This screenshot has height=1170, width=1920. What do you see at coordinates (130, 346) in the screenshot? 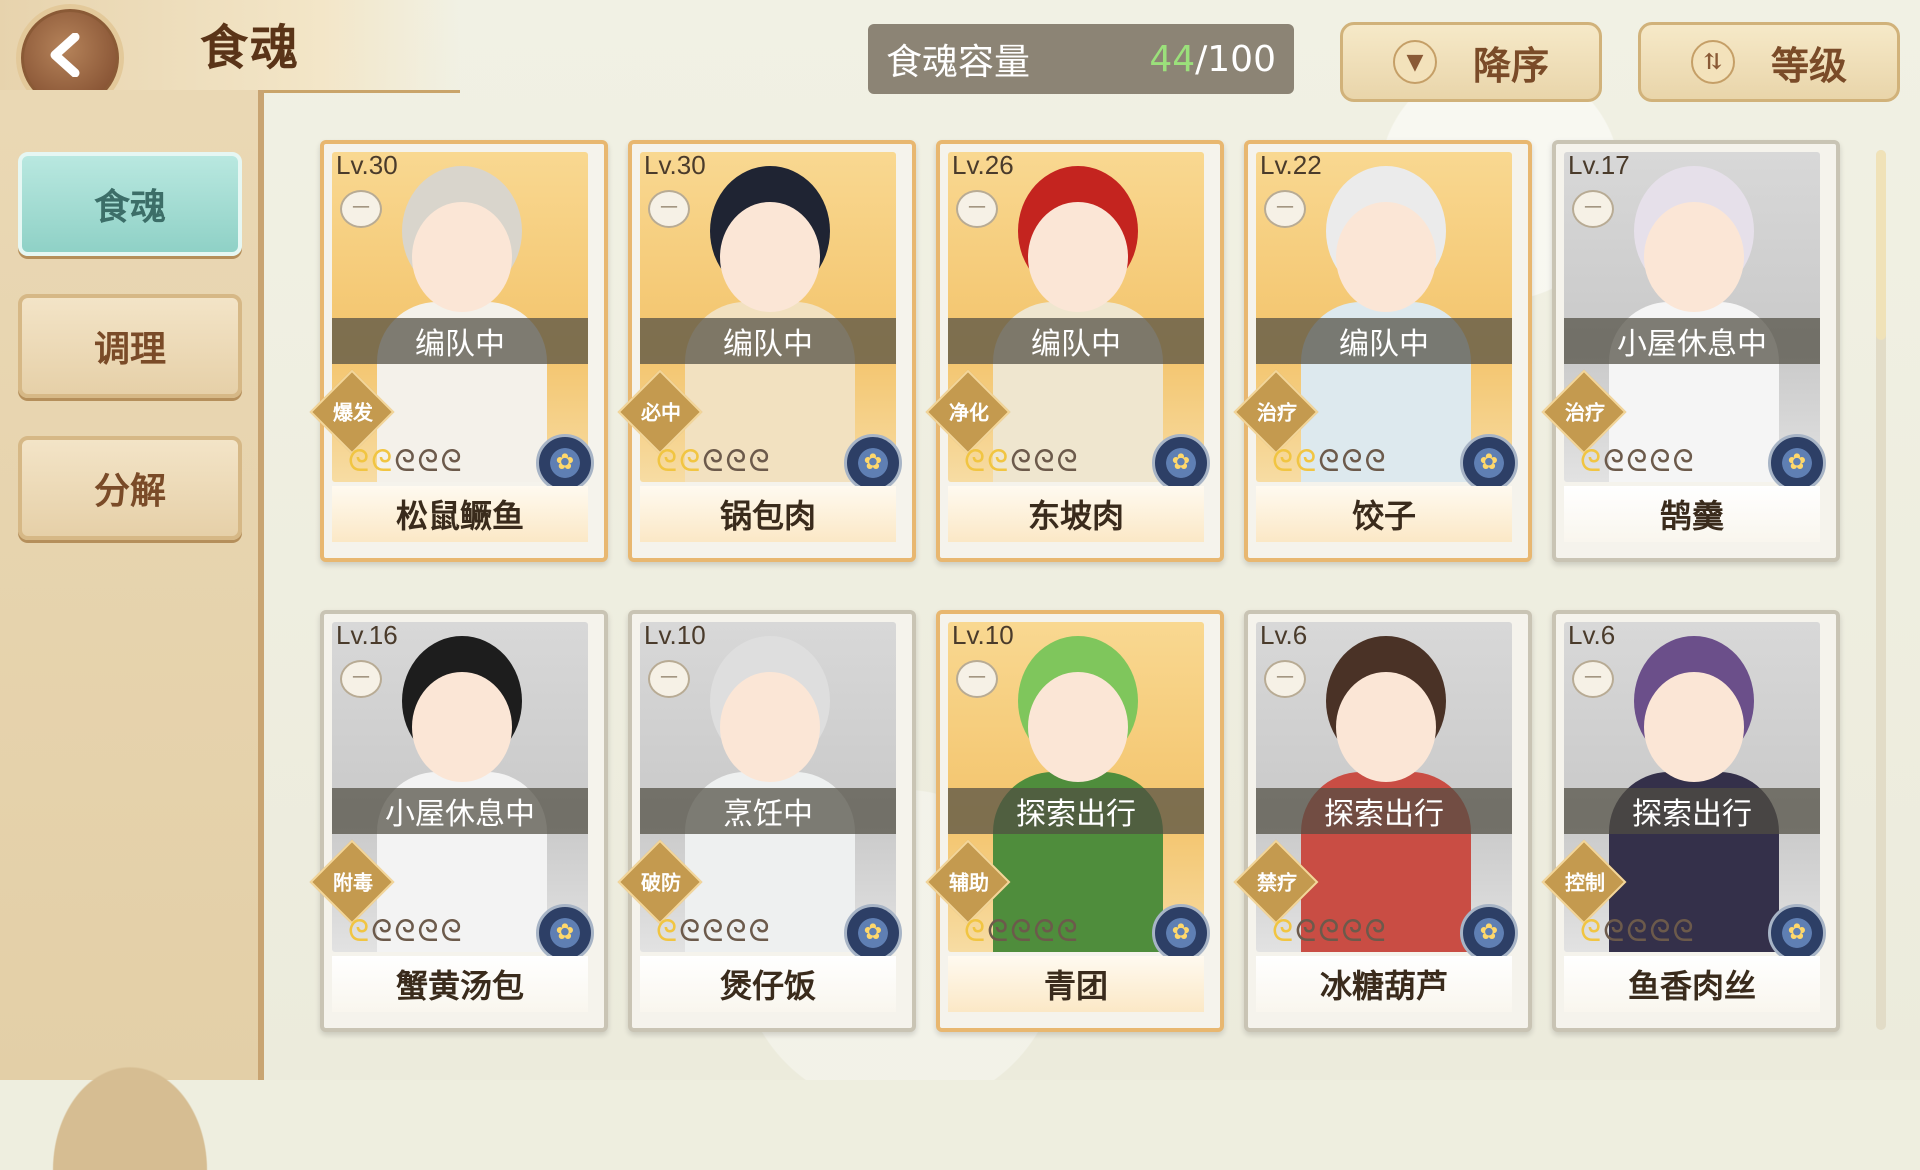
I see `sidebar-item-cultivate: 调理` at bounding box center [130, 346].